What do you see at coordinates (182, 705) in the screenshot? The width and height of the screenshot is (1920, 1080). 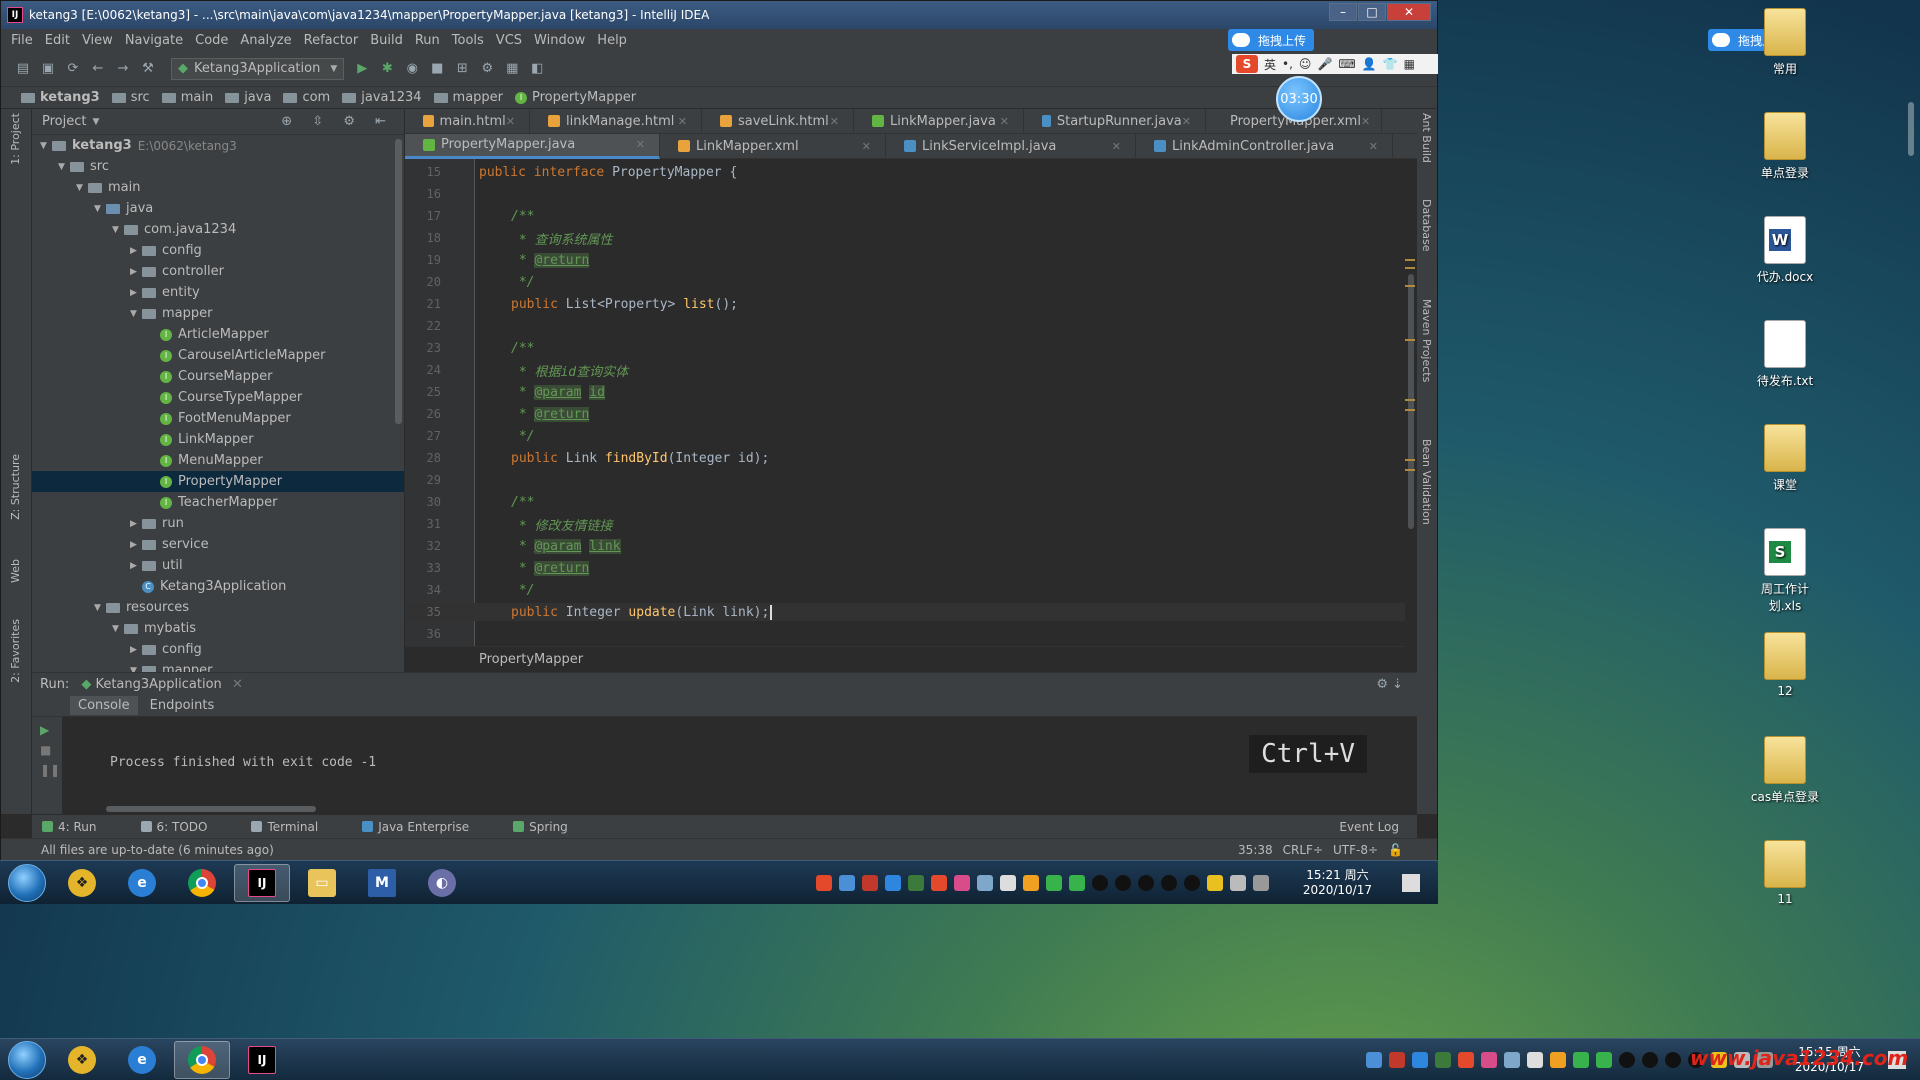 I see `tab-endpoints: Endpoints` at bounding box center [182, 705].